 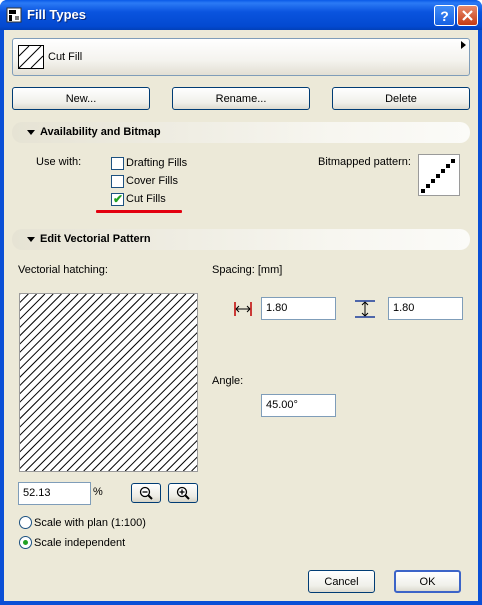 What do you see at coordinates (425, 308) in the screenshot?
I see `vertical-spacing-input: 1.80` at bounding box center [425, 308].